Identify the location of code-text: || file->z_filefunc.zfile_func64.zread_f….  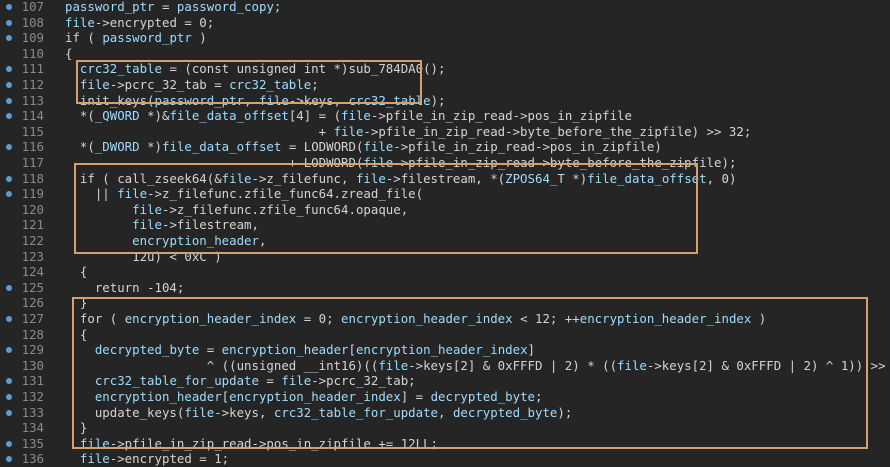
(244, 194).